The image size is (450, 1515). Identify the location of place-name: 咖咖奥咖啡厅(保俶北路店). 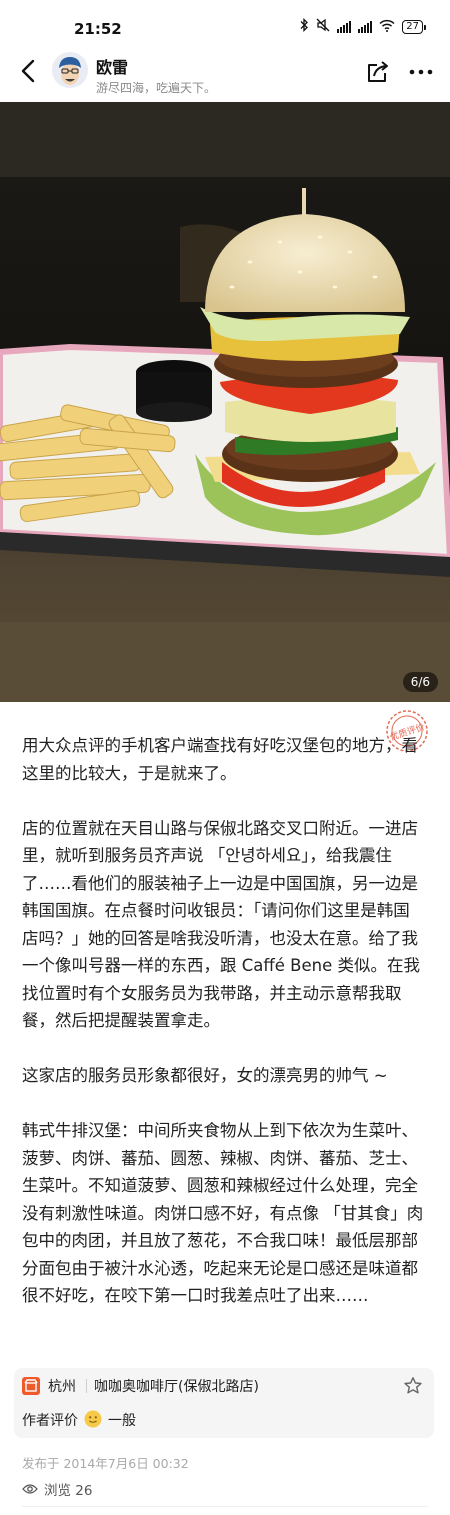
(176, 1386).